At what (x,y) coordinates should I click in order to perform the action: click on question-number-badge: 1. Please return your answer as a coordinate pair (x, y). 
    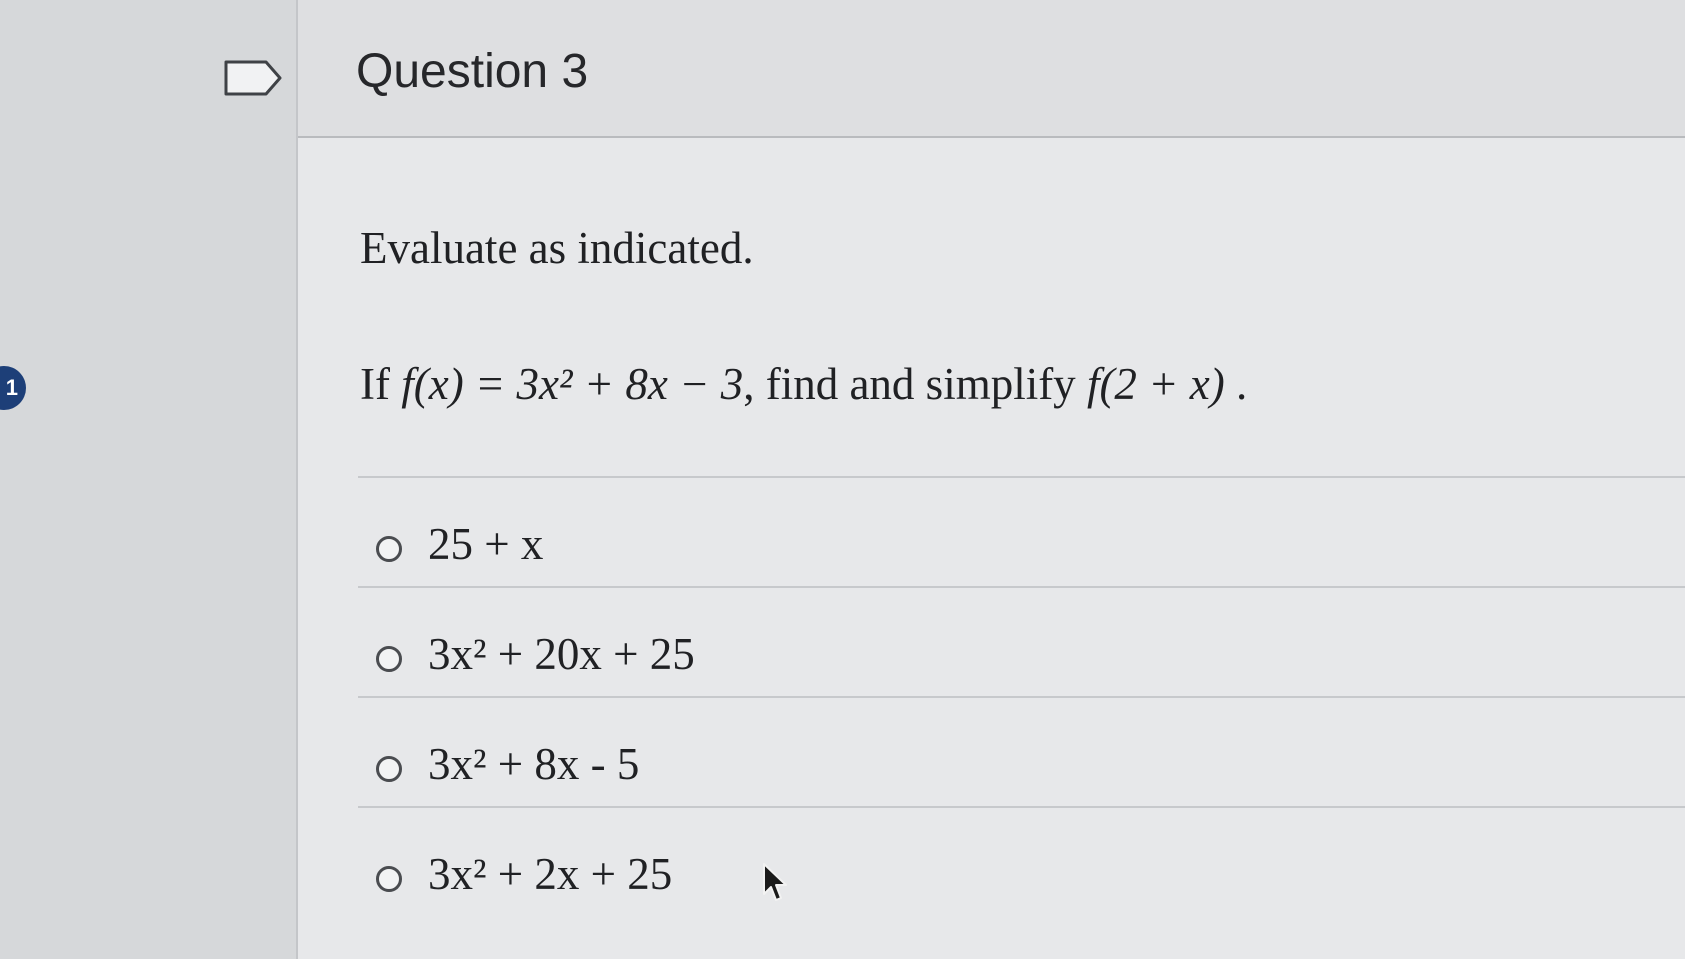
    Looking at the image, I should click on (13, 388).